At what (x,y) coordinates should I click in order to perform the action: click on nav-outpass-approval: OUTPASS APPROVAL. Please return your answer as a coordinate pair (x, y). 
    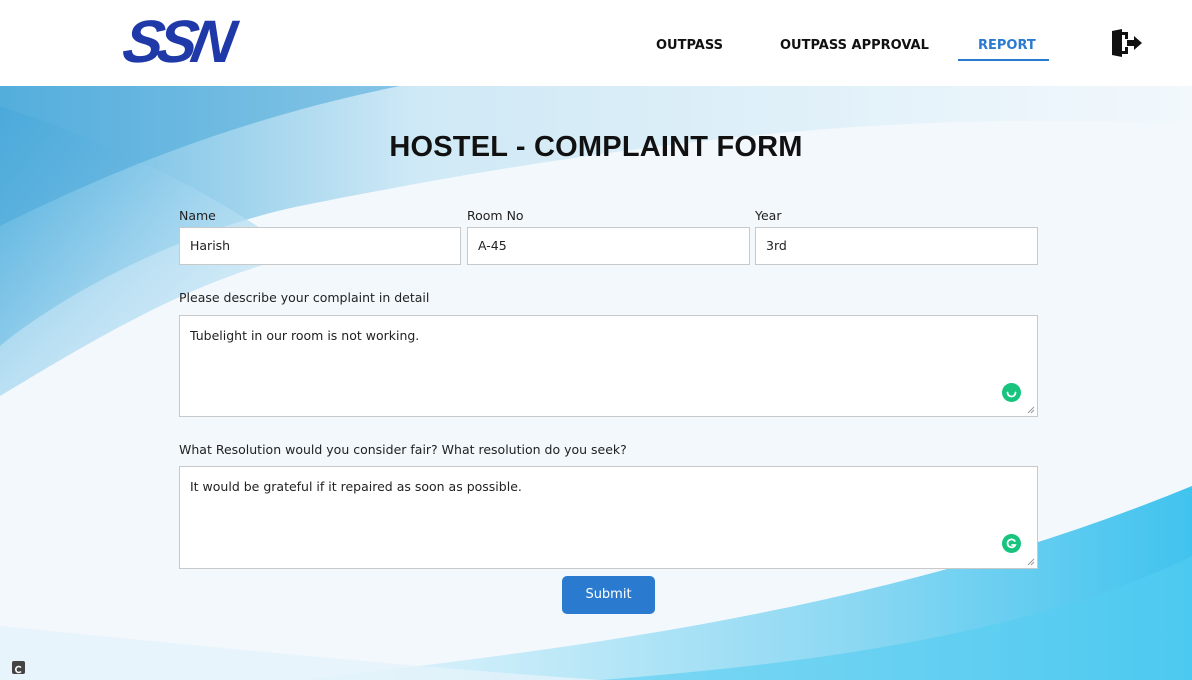
    Looking at the image, I should click on (854, 46).